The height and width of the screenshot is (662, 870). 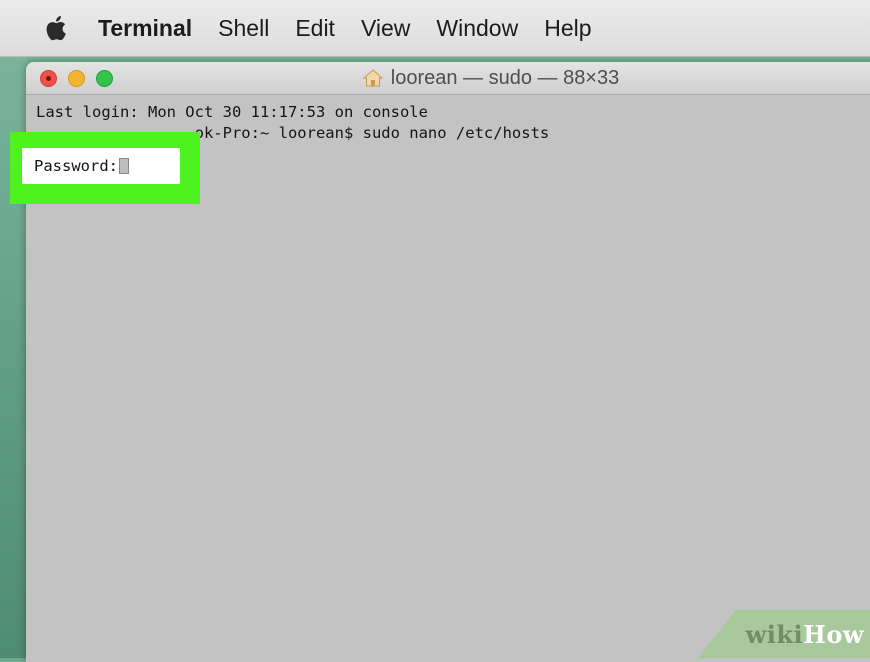 I want to click on title-bar: loorean — sudo — 88×33, so click(x=448, y=78).